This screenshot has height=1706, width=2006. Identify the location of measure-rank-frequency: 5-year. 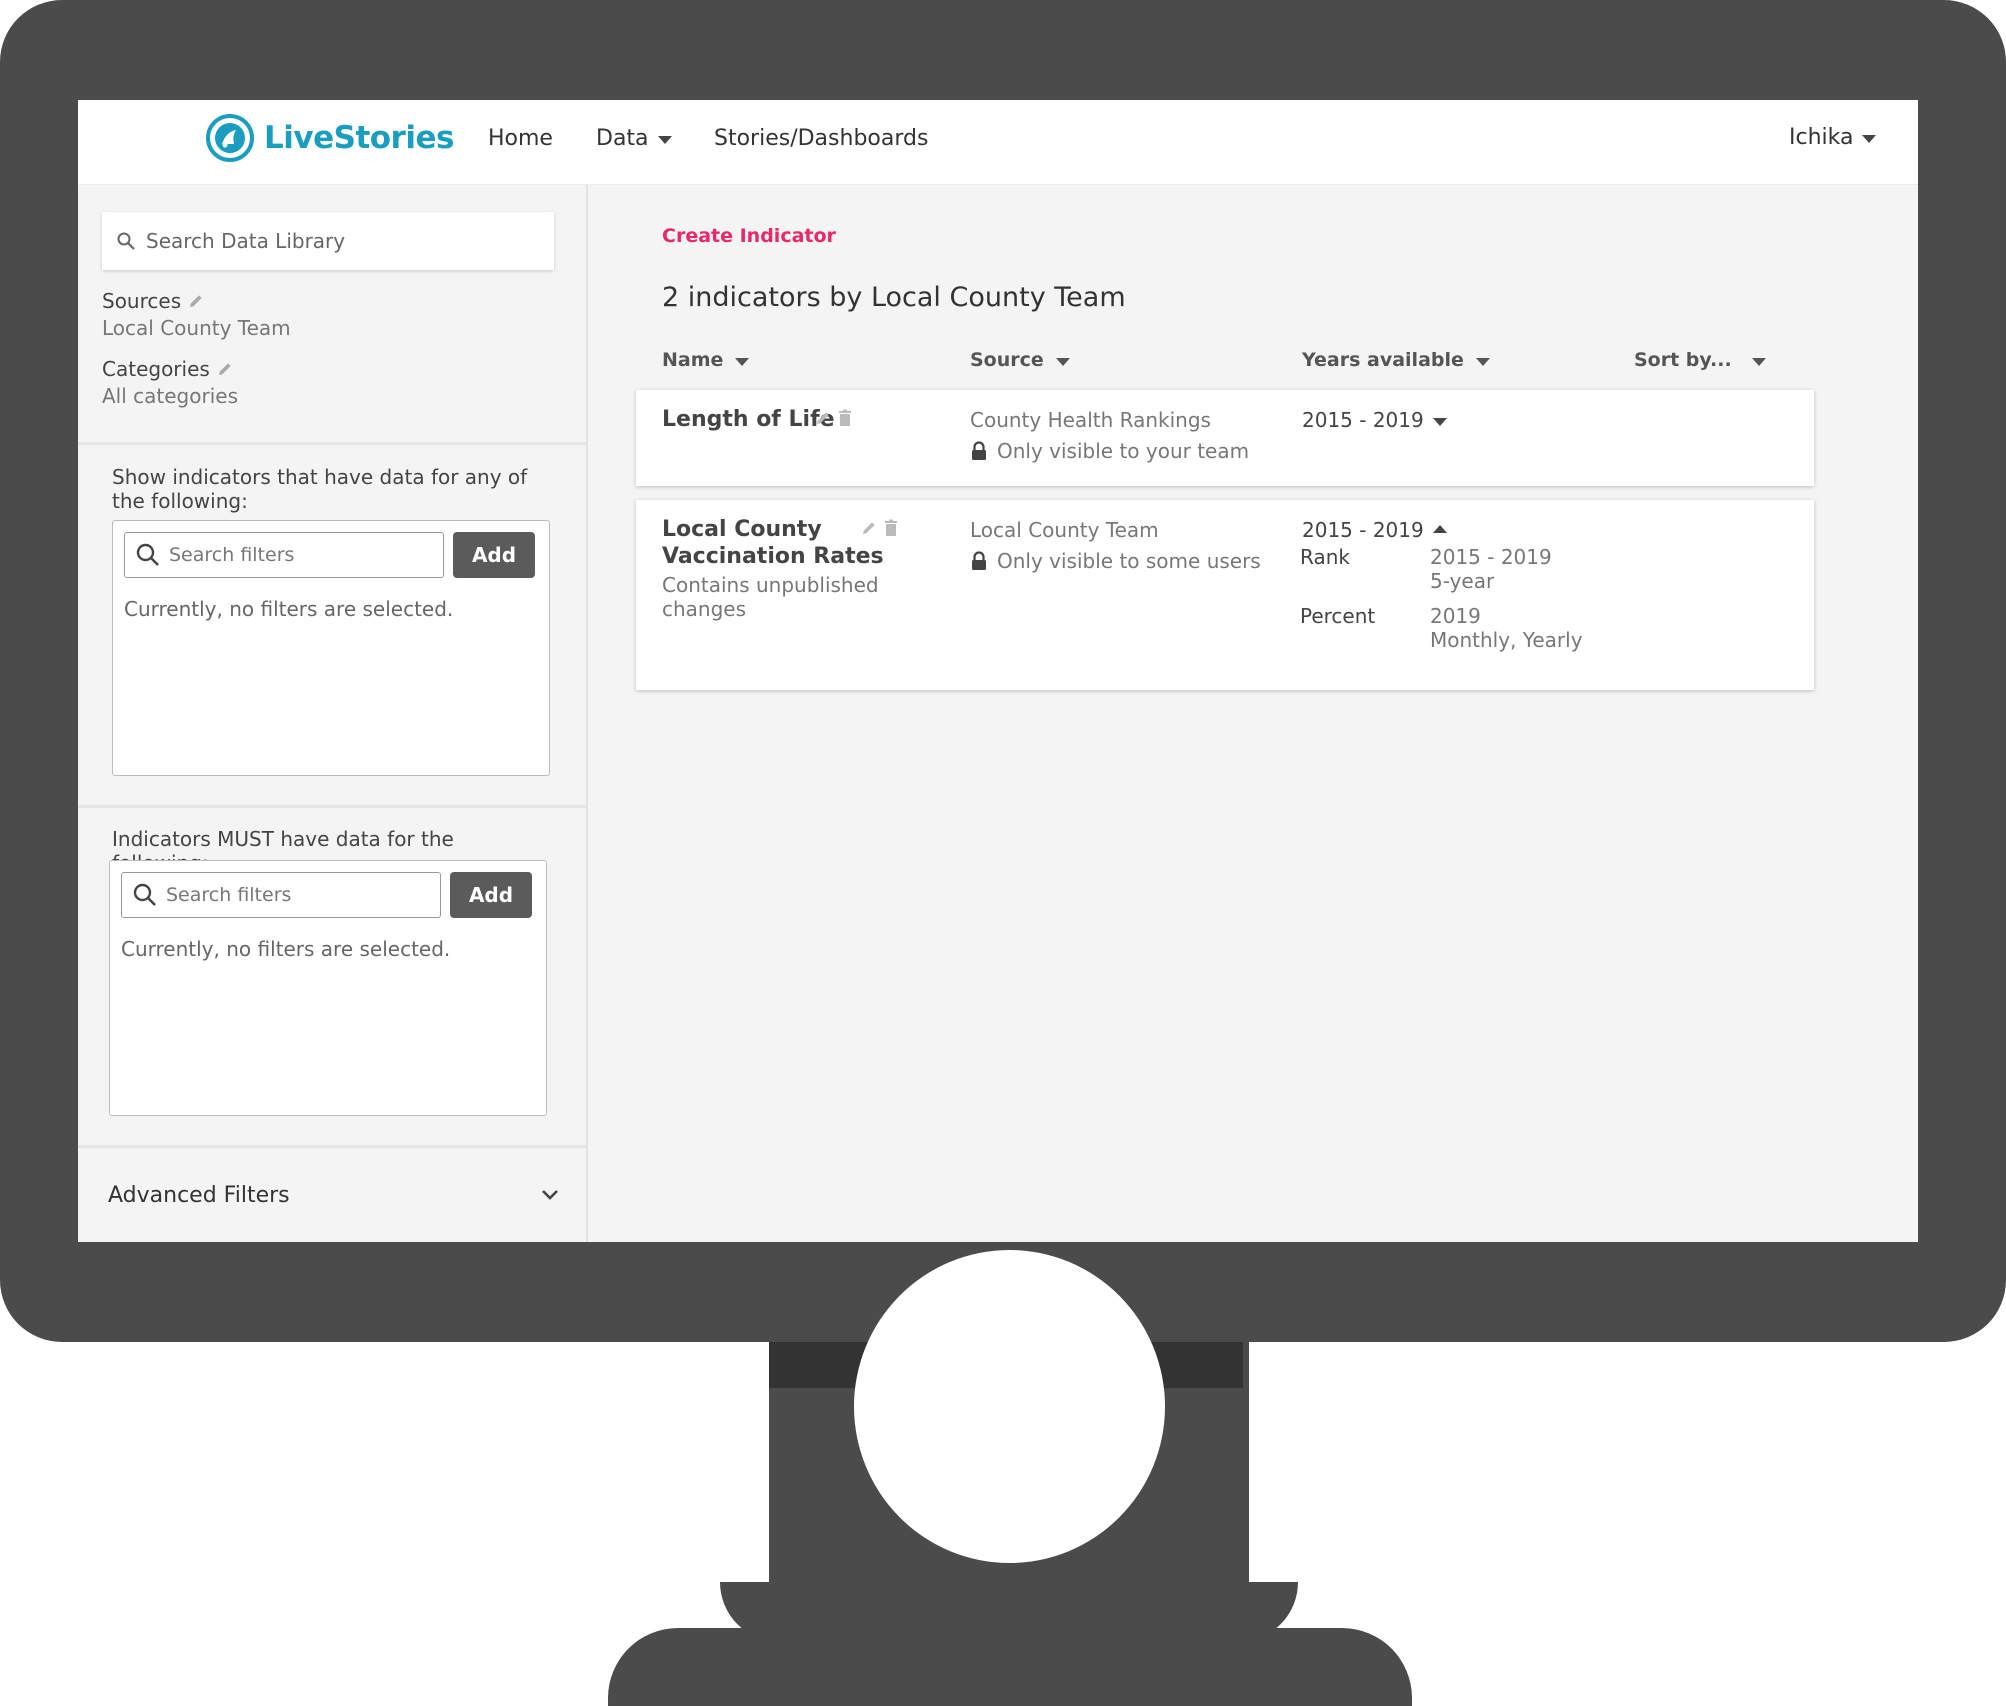
(1462, 581).